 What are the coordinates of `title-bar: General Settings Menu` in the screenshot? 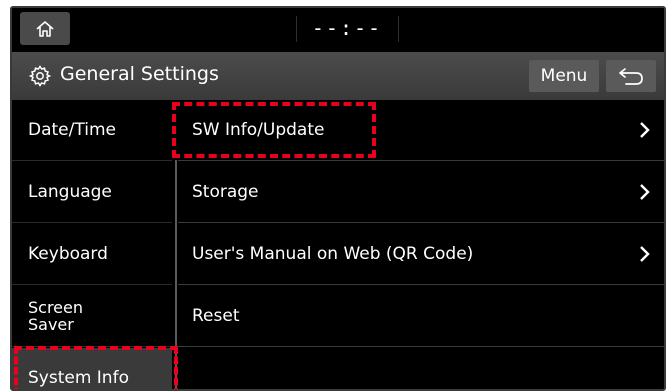 It's located at (338, 76).